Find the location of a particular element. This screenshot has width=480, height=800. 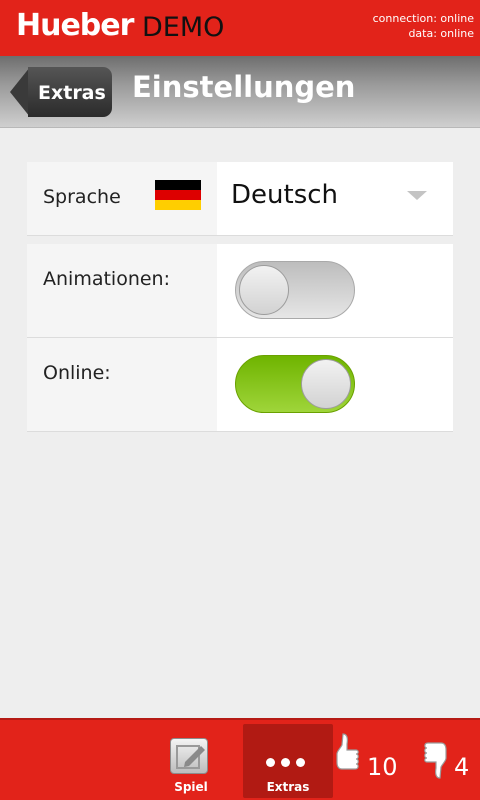

connection-status: connection: online data: online is located at coordinates (423, 26).